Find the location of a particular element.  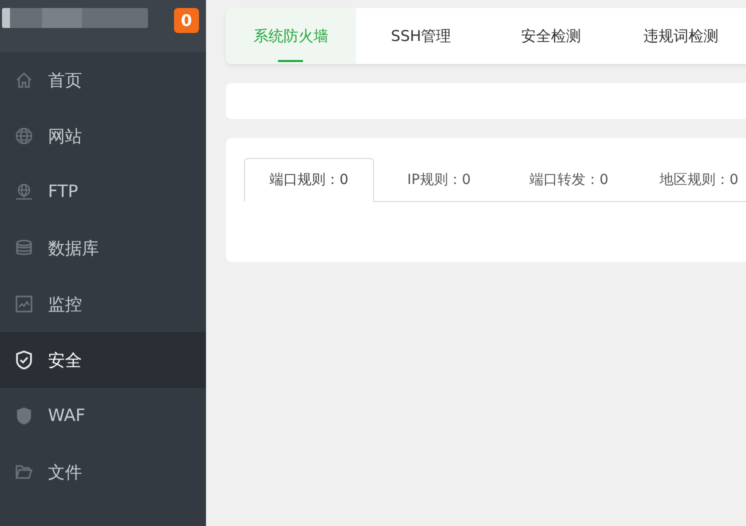

sidebar-item: FTP is located at coordinates (103, 192).